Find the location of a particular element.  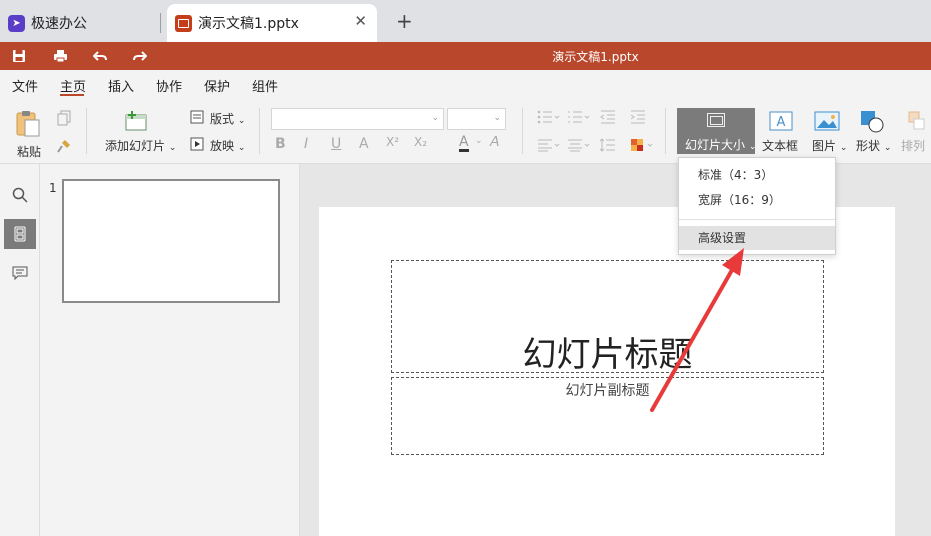

rocket-app-icon: ➤ is located at coordinates (16, 23).